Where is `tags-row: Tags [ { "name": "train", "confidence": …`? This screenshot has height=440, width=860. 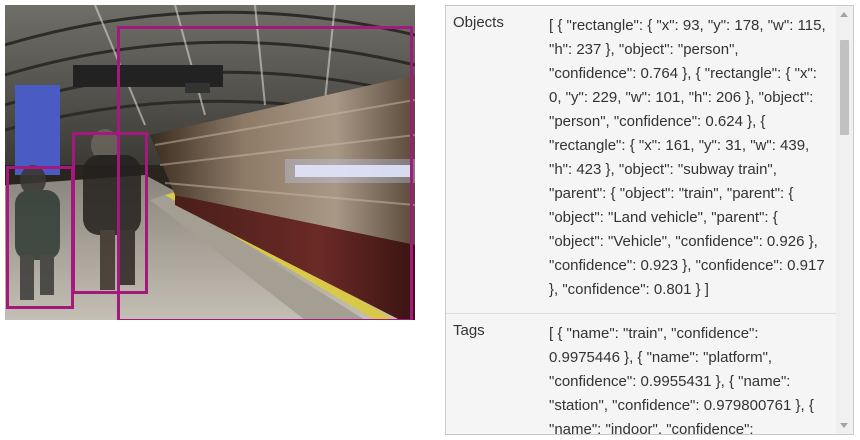
tags-row: Tags [ { "name": "train", "confidence": … is located at coordinates (649, 374).